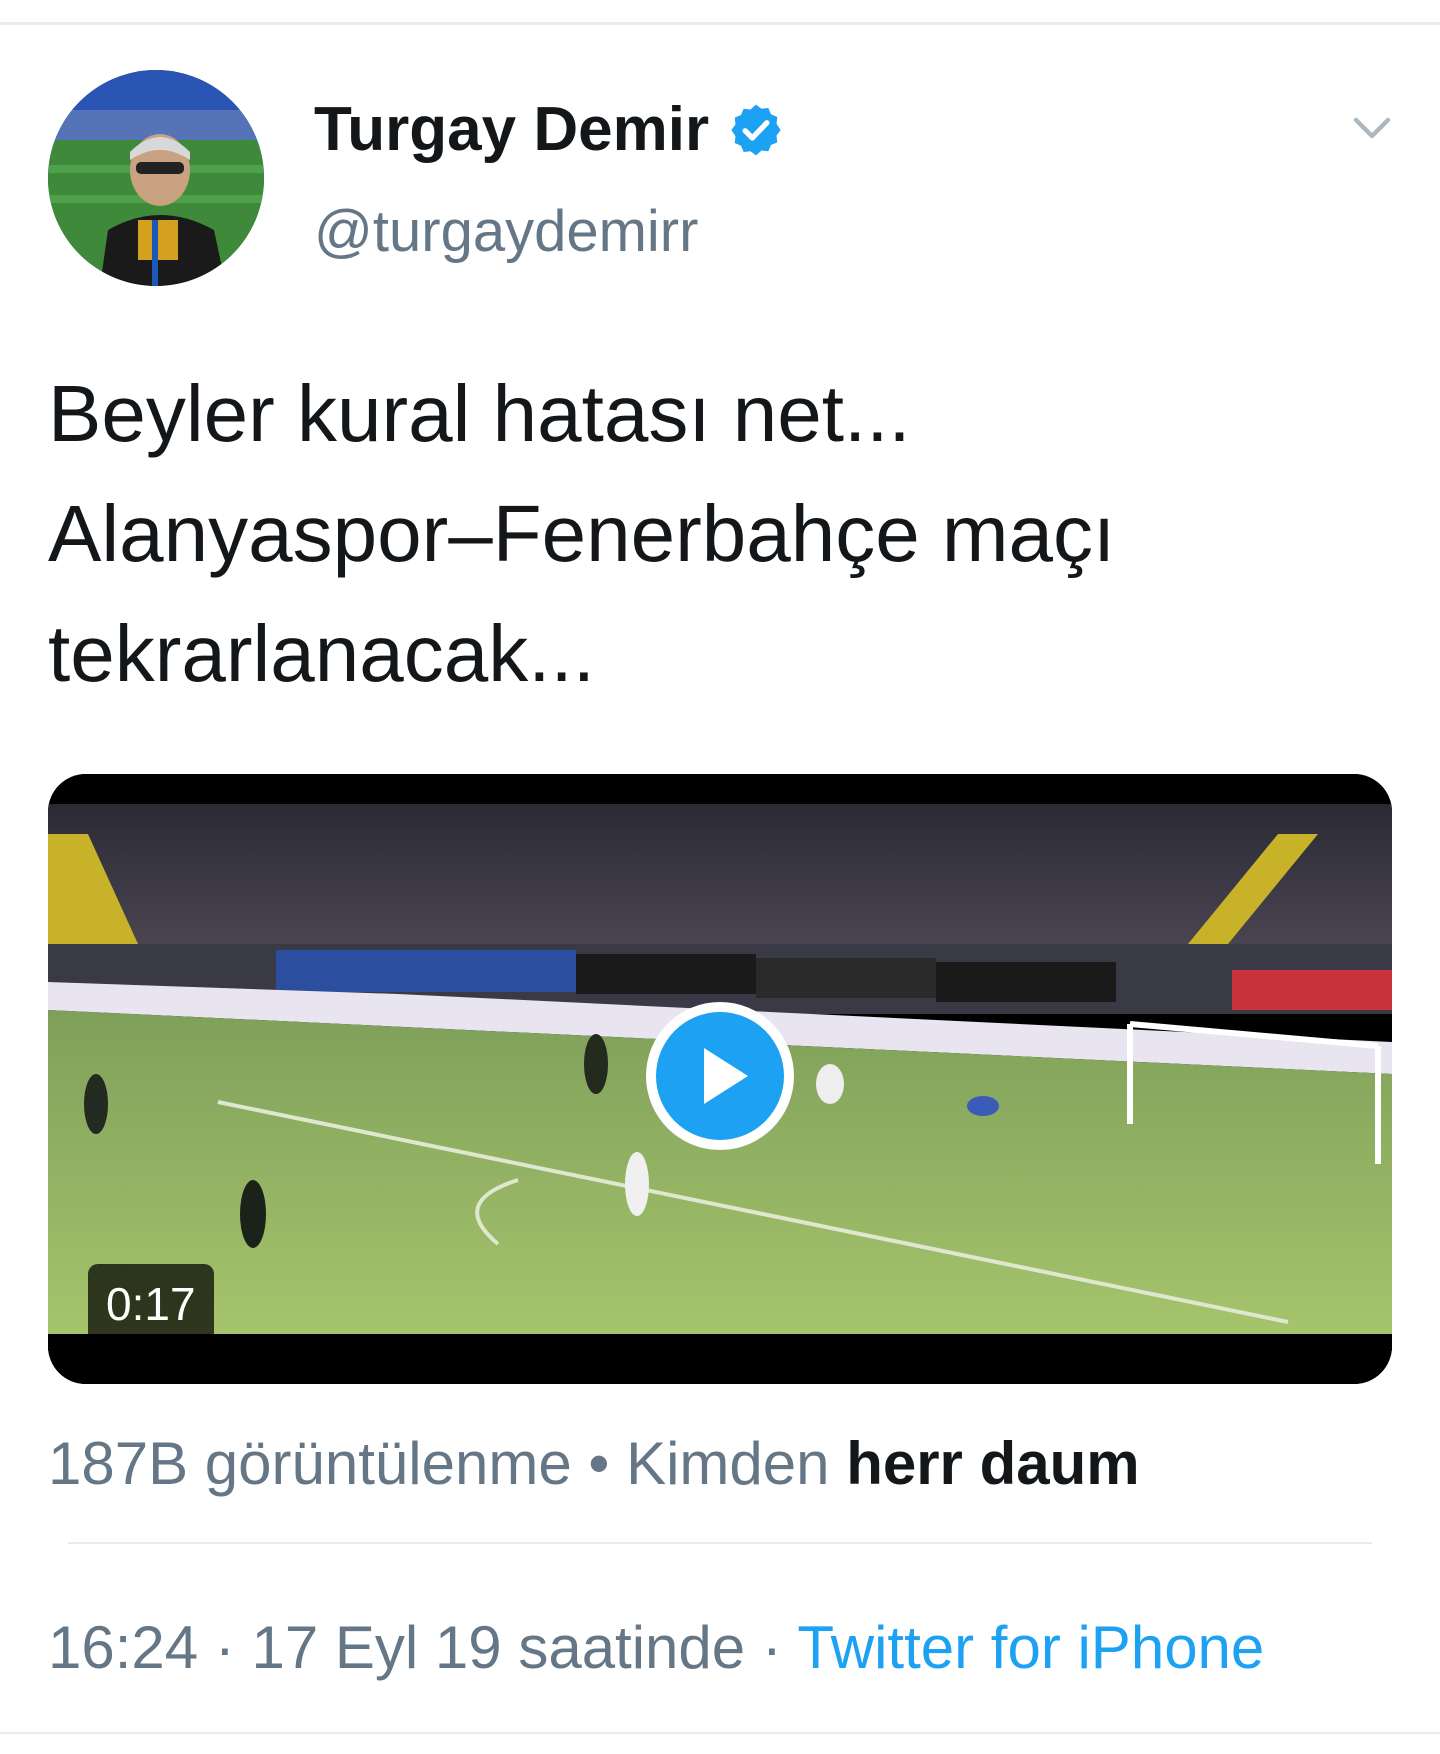  I want to click on author-handle: @turgaydemirr, so click(506, 232).